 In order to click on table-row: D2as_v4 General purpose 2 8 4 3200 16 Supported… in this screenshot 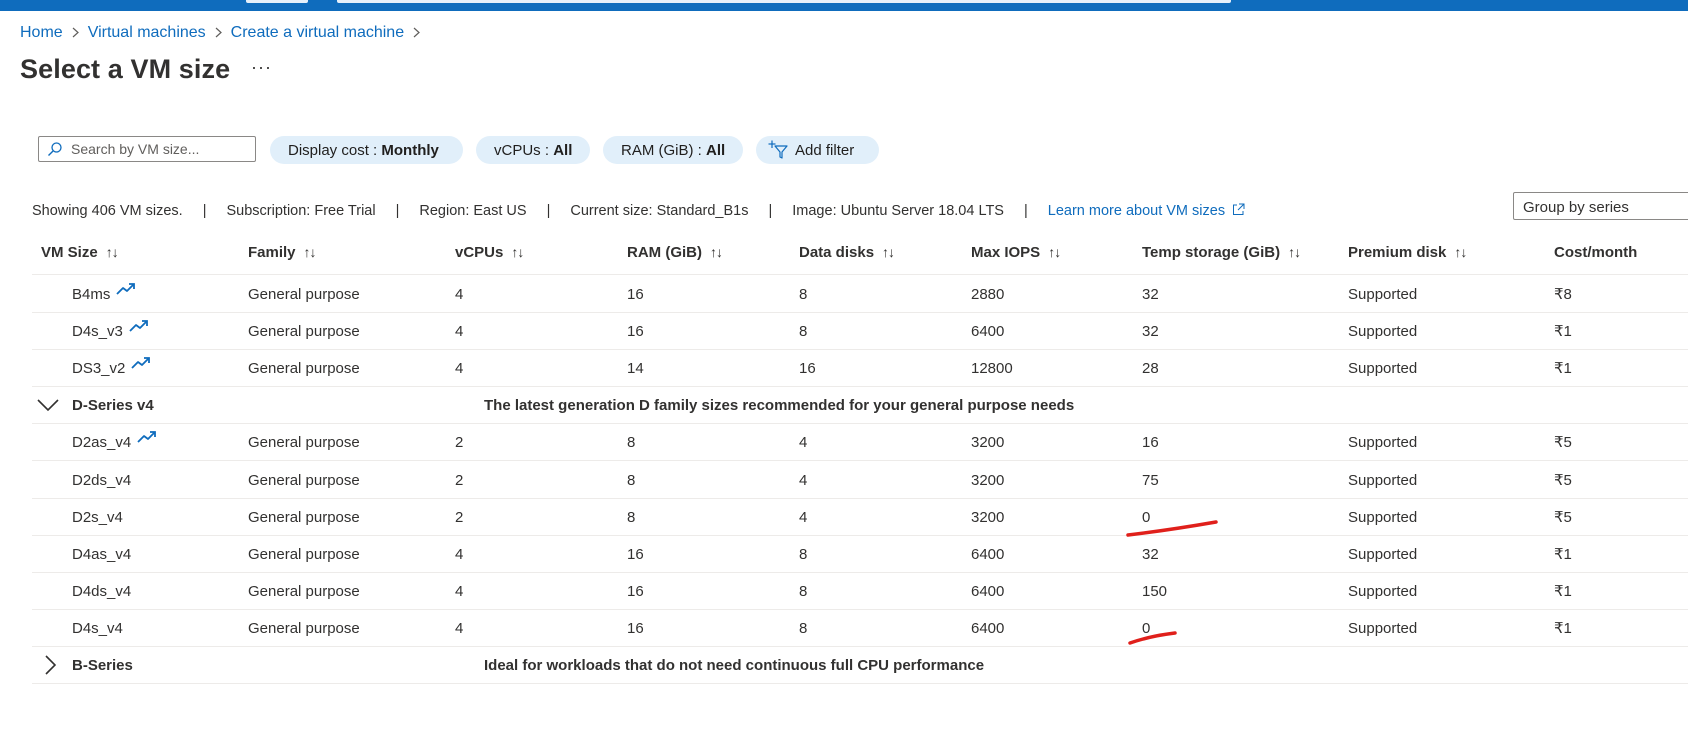, I will do `click(860, 442)`.